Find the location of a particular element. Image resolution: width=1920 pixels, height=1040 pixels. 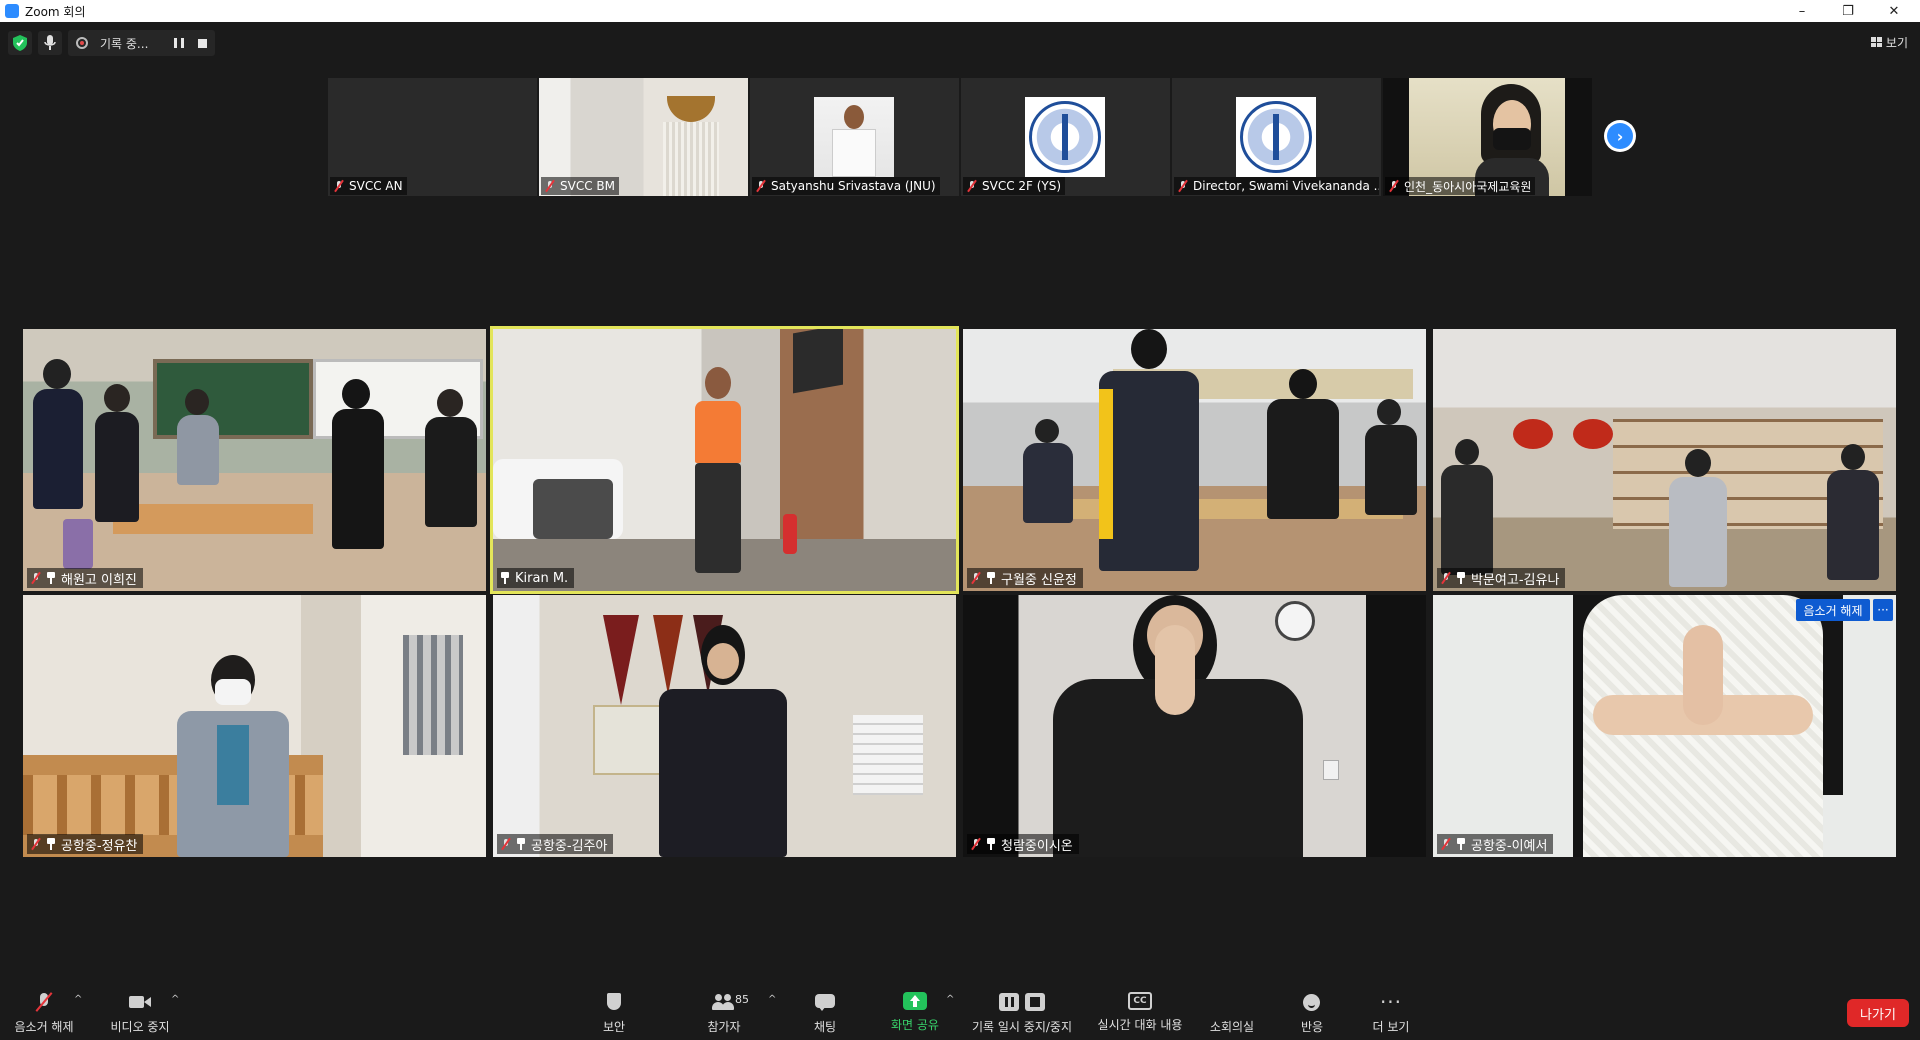

participant-name-label: 공항중-정유찬 is located at coordinates (85, 844).